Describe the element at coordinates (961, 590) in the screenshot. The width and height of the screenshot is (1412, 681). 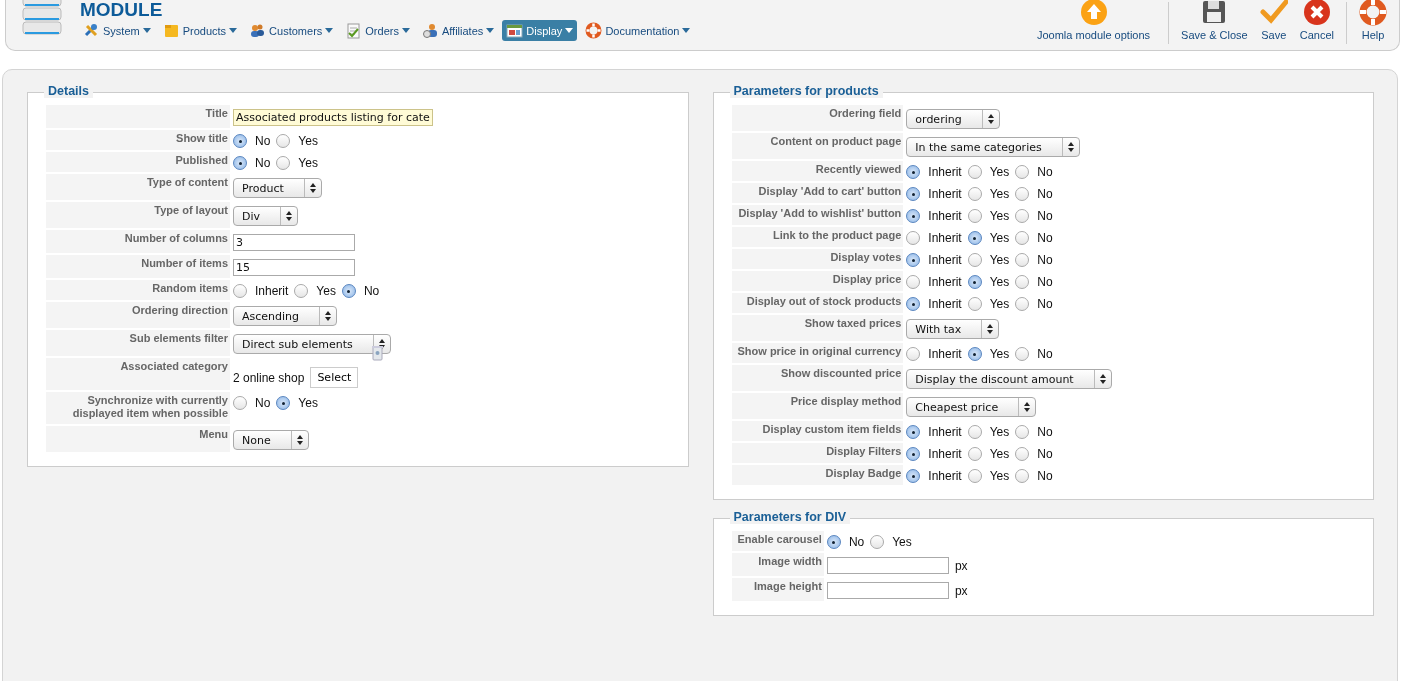
I see `unit-label: px` at that location.